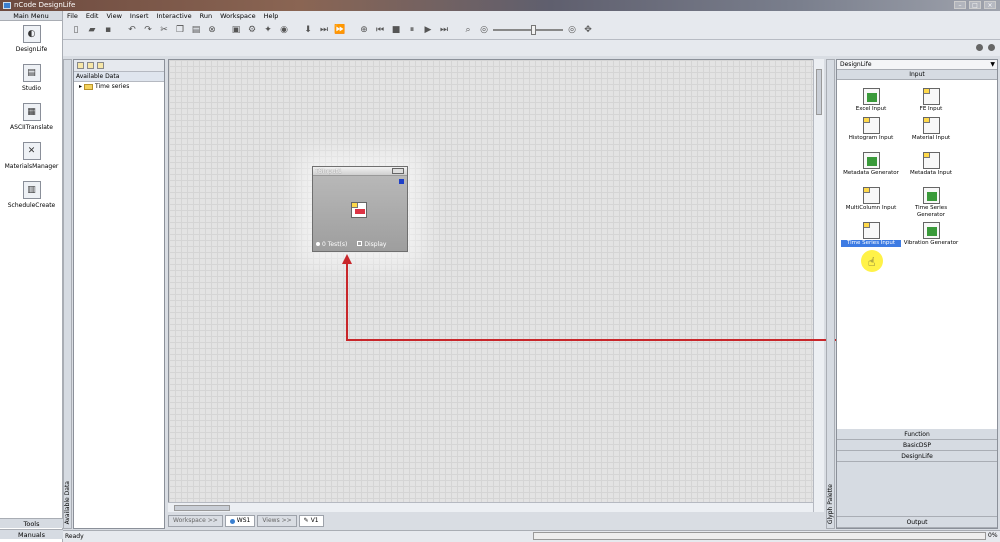  Describe the element at coordinates (236, 30) in the screenshot. I see `print-icon: ▣` at that location.